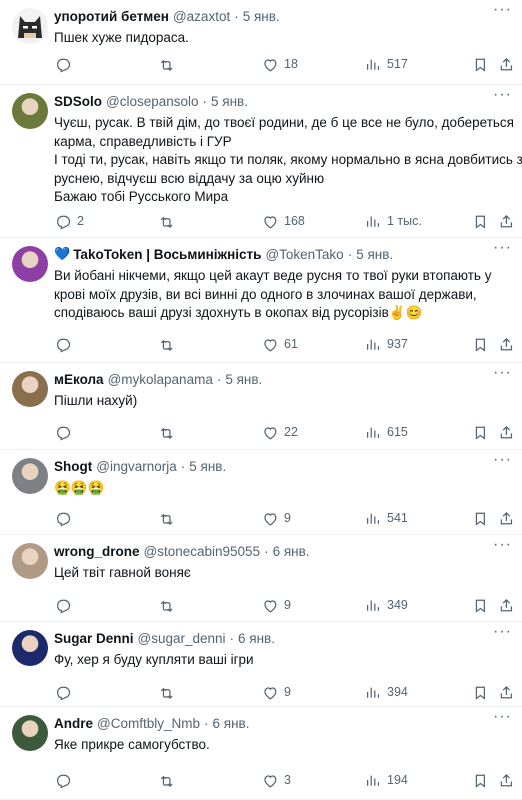  I want to click on user-handle: @azaxtot, so click(201, 16).